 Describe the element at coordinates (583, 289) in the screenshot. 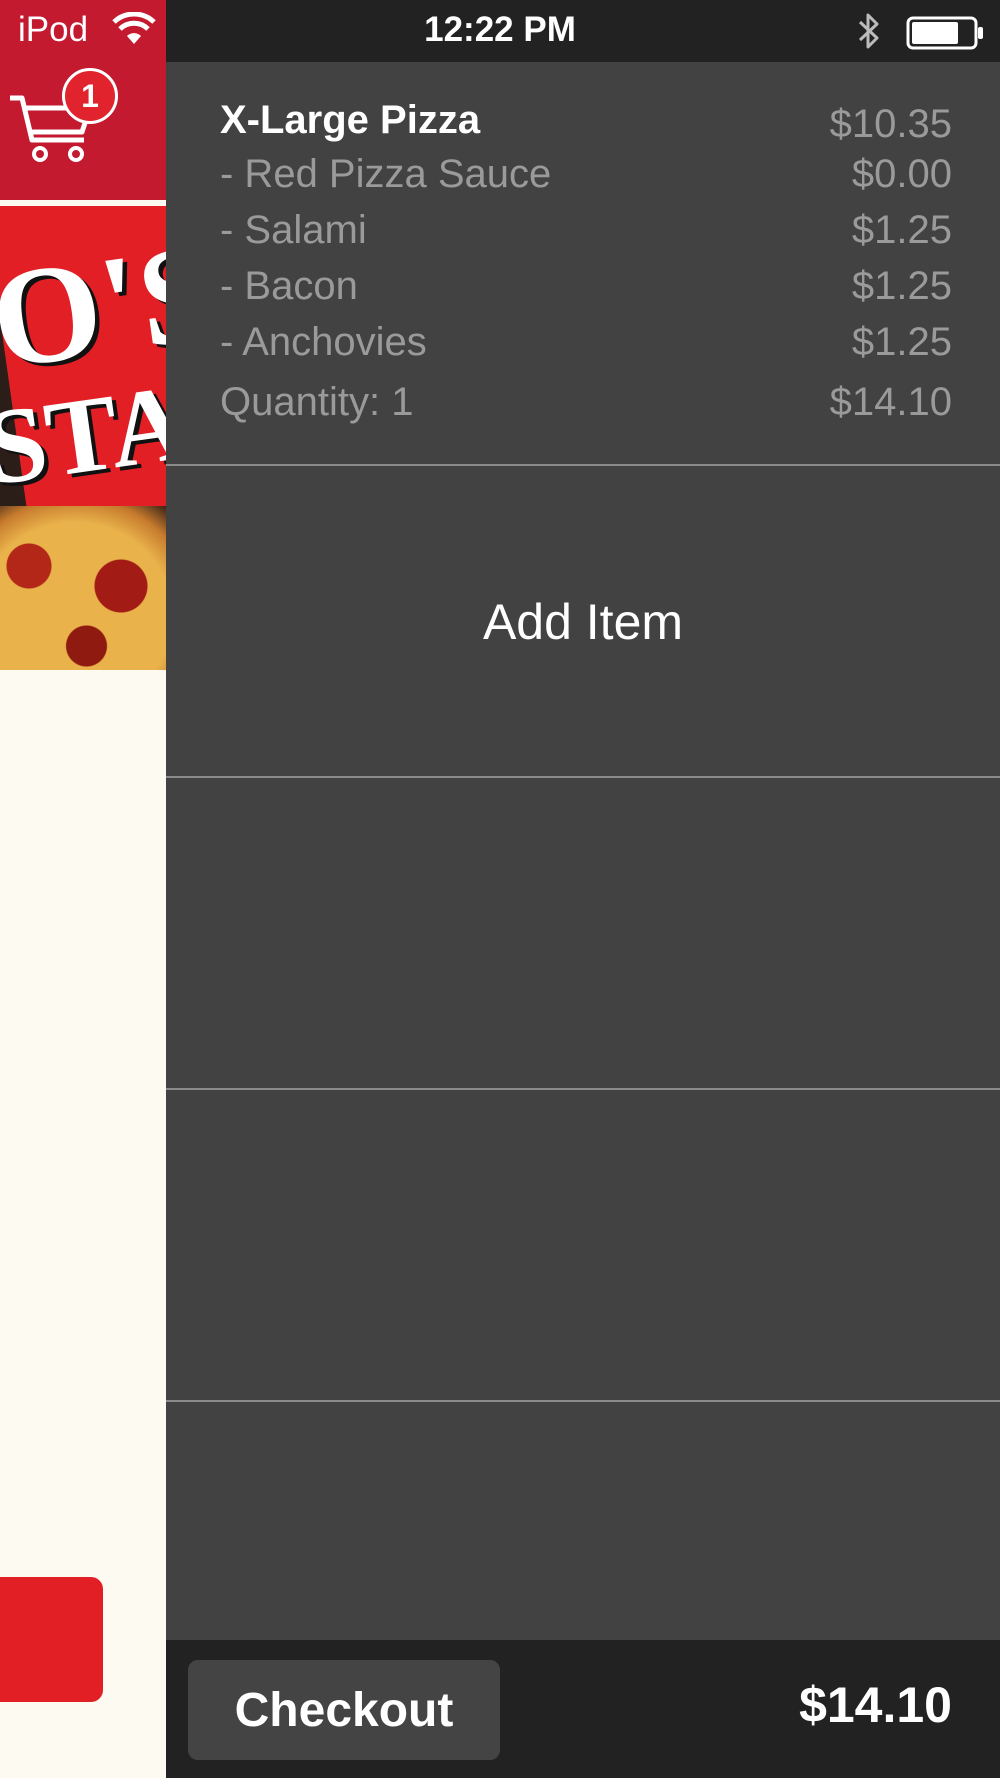

I see `topping-row: - Bacon $1.25` at that location.